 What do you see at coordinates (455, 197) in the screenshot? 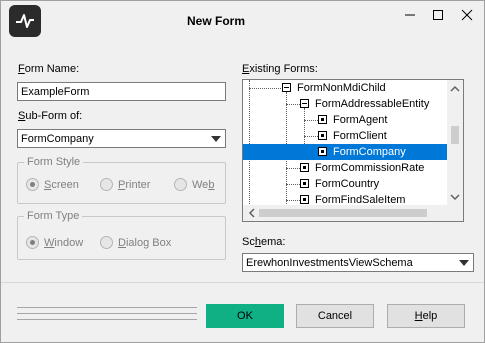
I see `scroll-down-icon` at bounding box center [455, 197].